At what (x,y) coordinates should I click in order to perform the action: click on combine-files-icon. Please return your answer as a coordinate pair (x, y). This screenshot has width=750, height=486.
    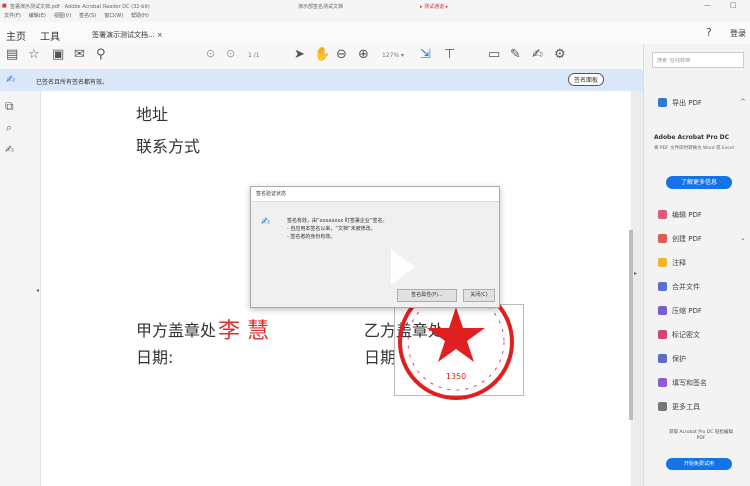
    Looking at the image, I should click on (662, 286).